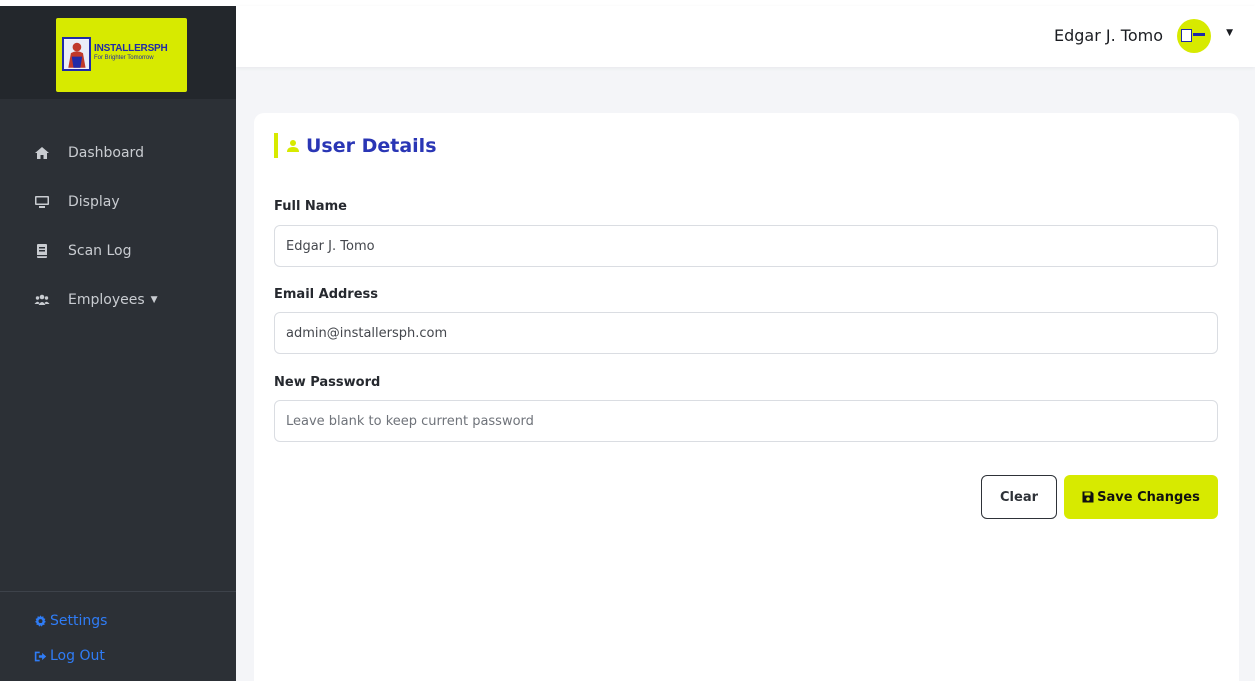 Image resolution: width=1255 pixels, height=681 pixels. Describe the element at coordinates (94, 201) in the screenshot. I see `sidebar-item-label: Display` at that location.